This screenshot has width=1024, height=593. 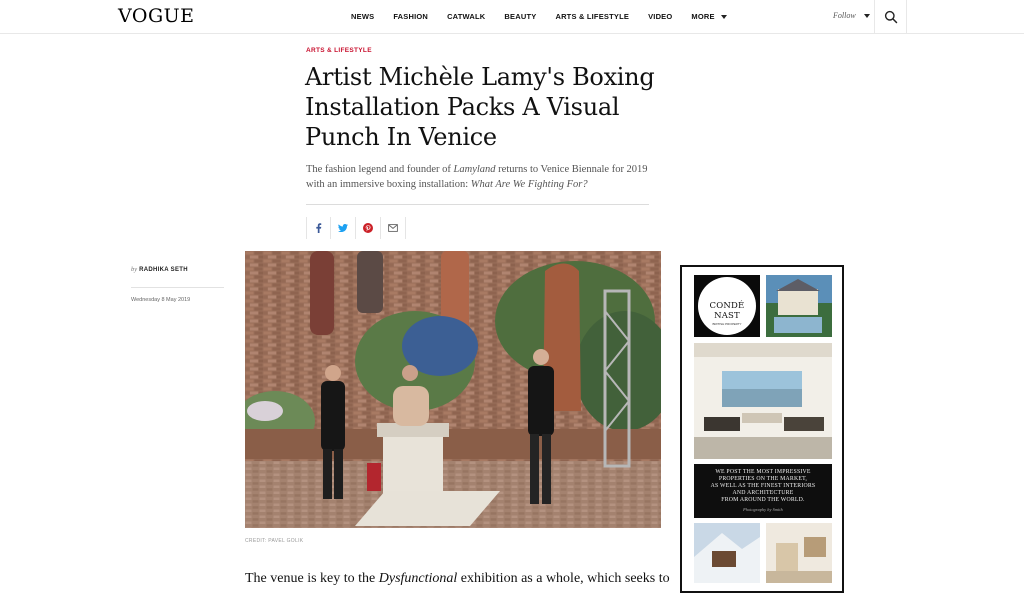 I want to click on ad-copy-line: WE POST THE MOST IMPRESSIVE, so click(x=763, y=472).